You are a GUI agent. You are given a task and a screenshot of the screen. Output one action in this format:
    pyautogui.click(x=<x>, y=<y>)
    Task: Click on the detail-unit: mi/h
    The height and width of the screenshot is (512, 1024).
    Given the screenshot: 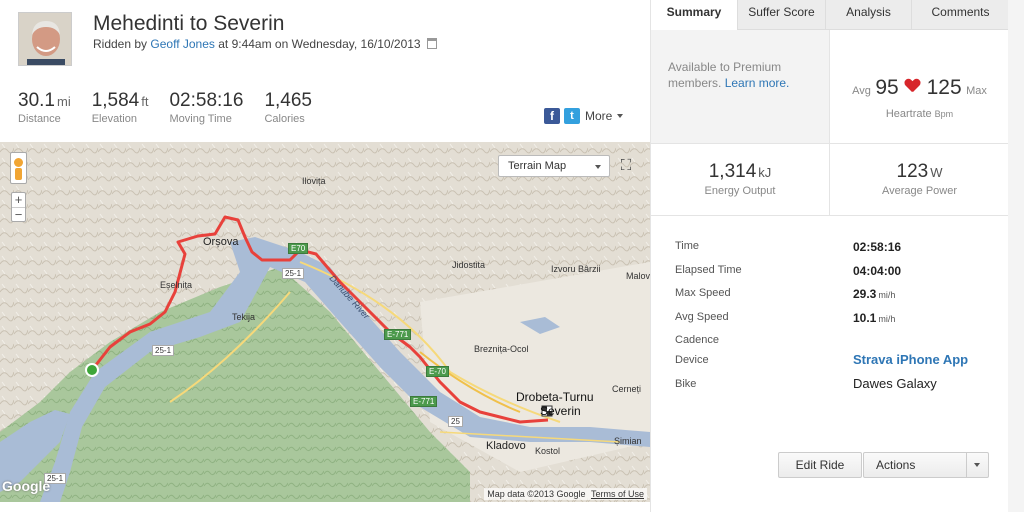 What is the action you would take?
    pyautogui.click(x=887, y=295)
    